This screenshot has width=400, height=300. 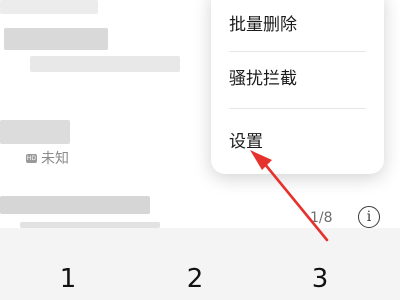 What do you see at coordinates (263, 76) in the screenshot?
I see `menu-item-harassment-block: 骚扰拦截` at bounding box center [263, 76].